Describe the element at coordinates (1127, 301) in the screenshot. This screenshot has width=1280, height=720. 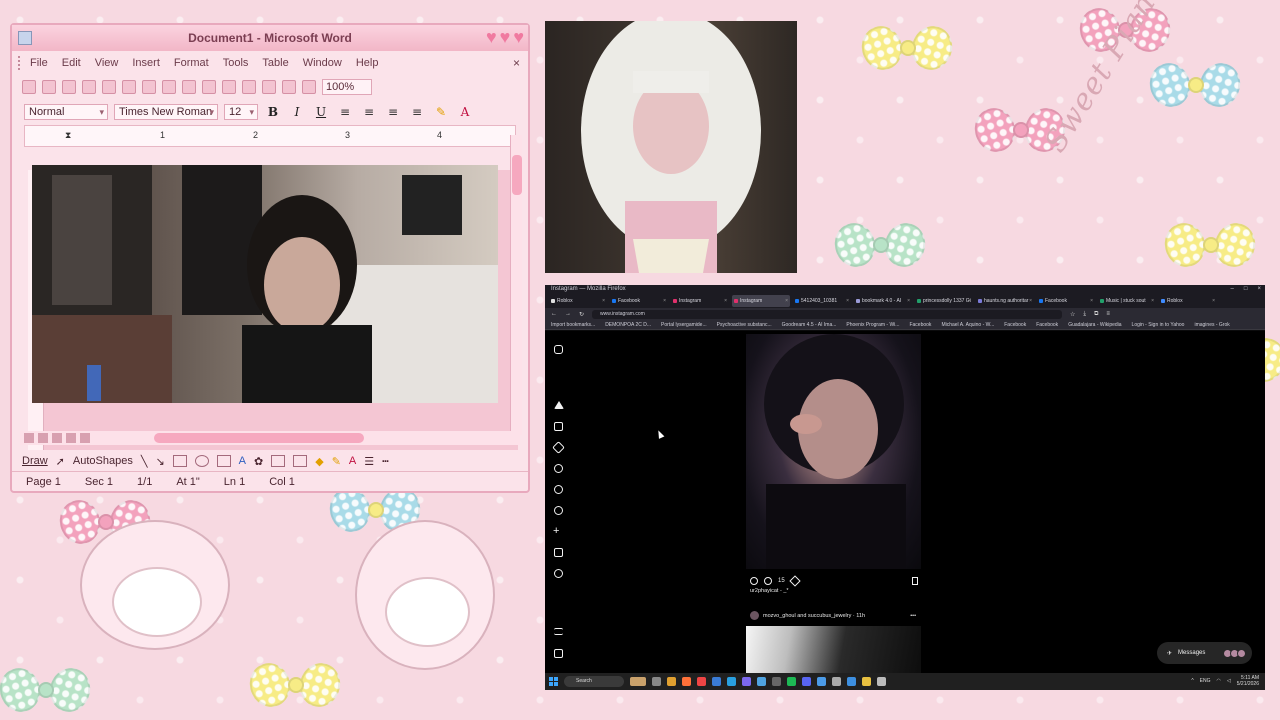
I see `browser-tab: Music | stuck sout ×` at that location.